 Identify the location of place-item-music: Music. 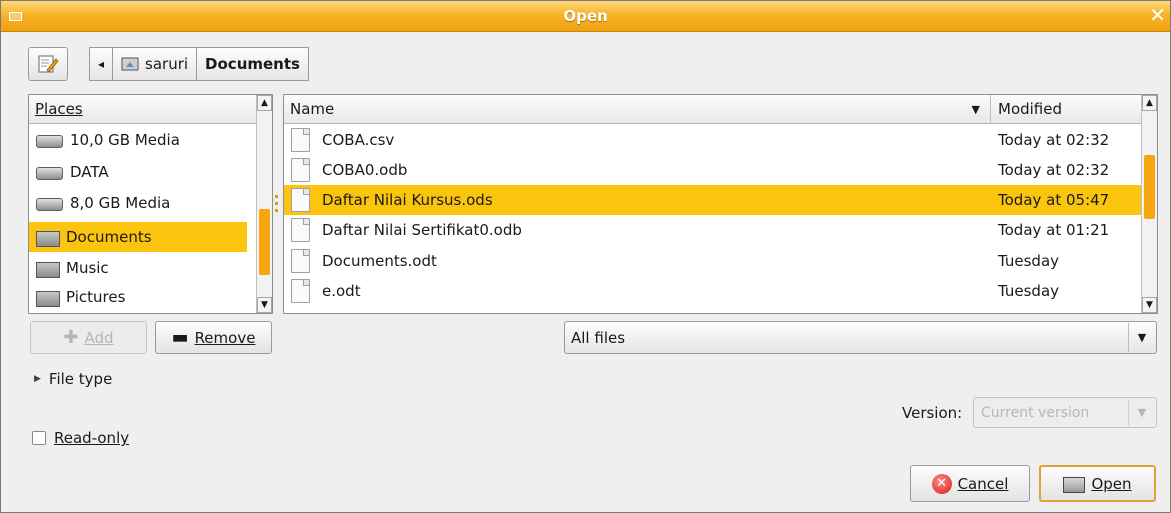
(138, 268).